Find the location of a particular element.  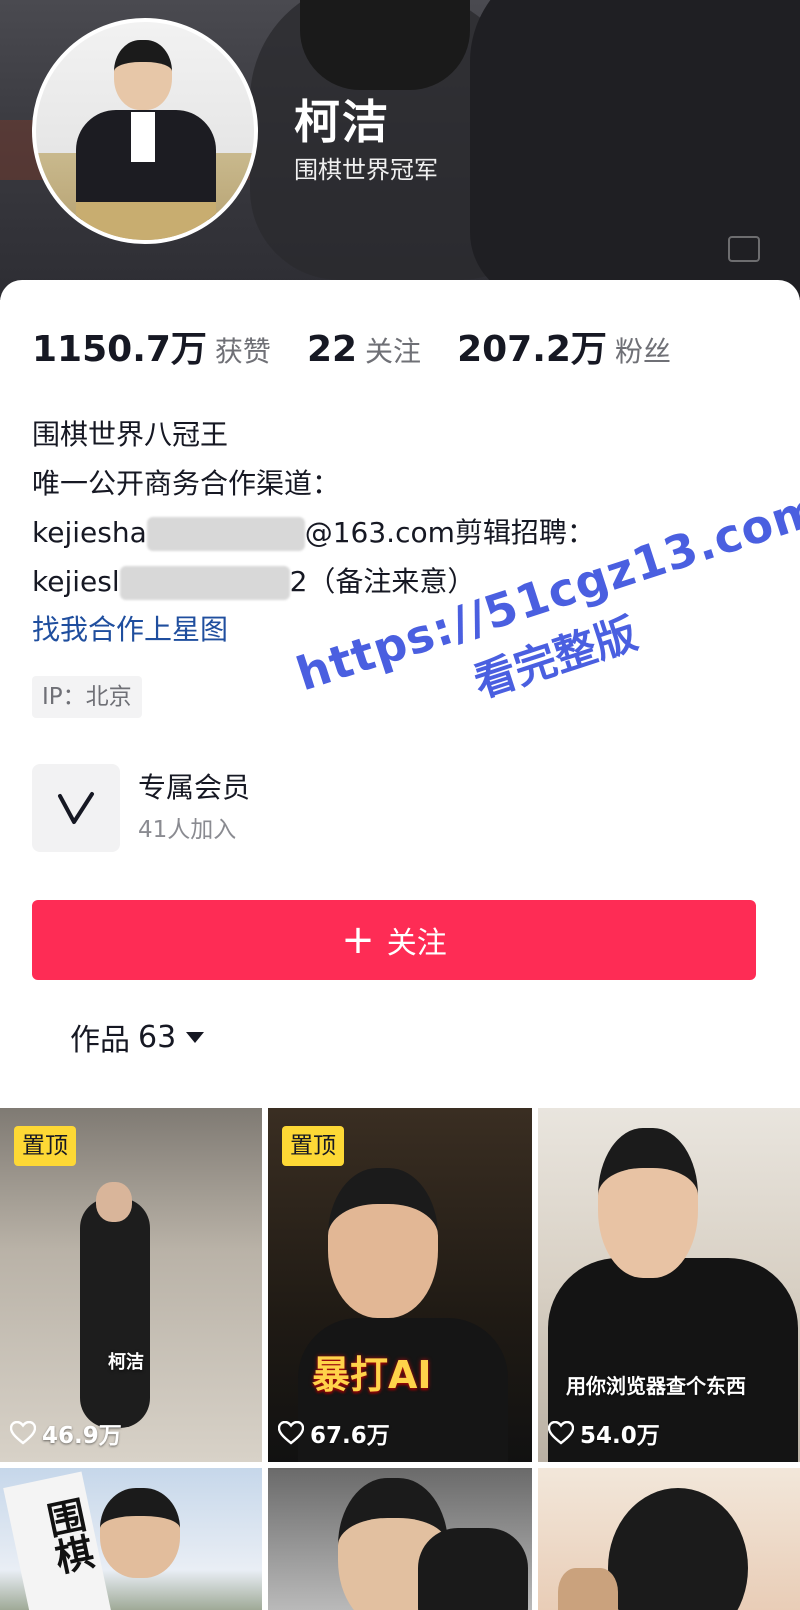

follow-button: + 关注 is located at coordinates (394, 940).